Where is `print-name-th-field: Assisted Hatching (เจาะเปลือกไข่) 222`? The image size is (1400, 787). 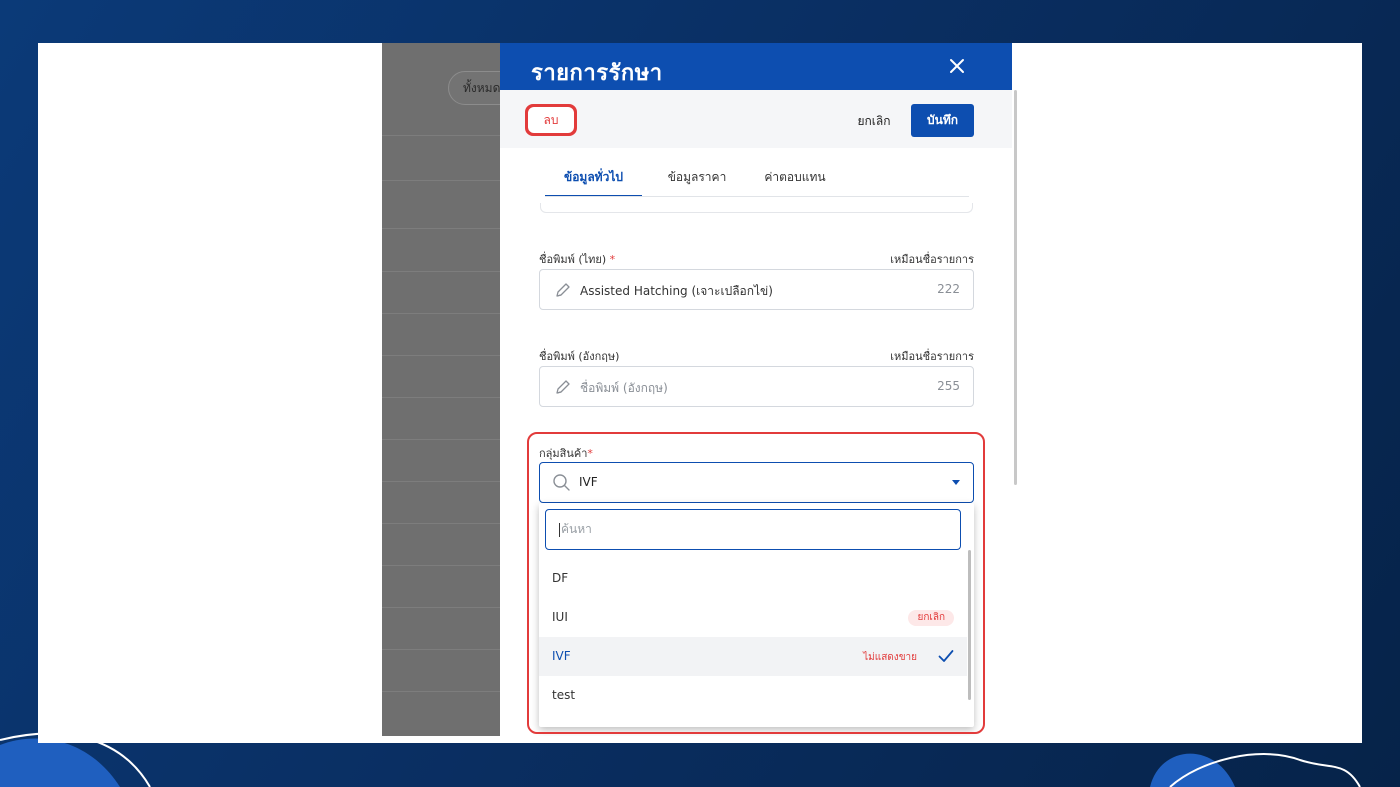
print-name-th-field: Assisted Hatching (เจาะเปลือกไข่) 222 is located at coordinates (756, 289).